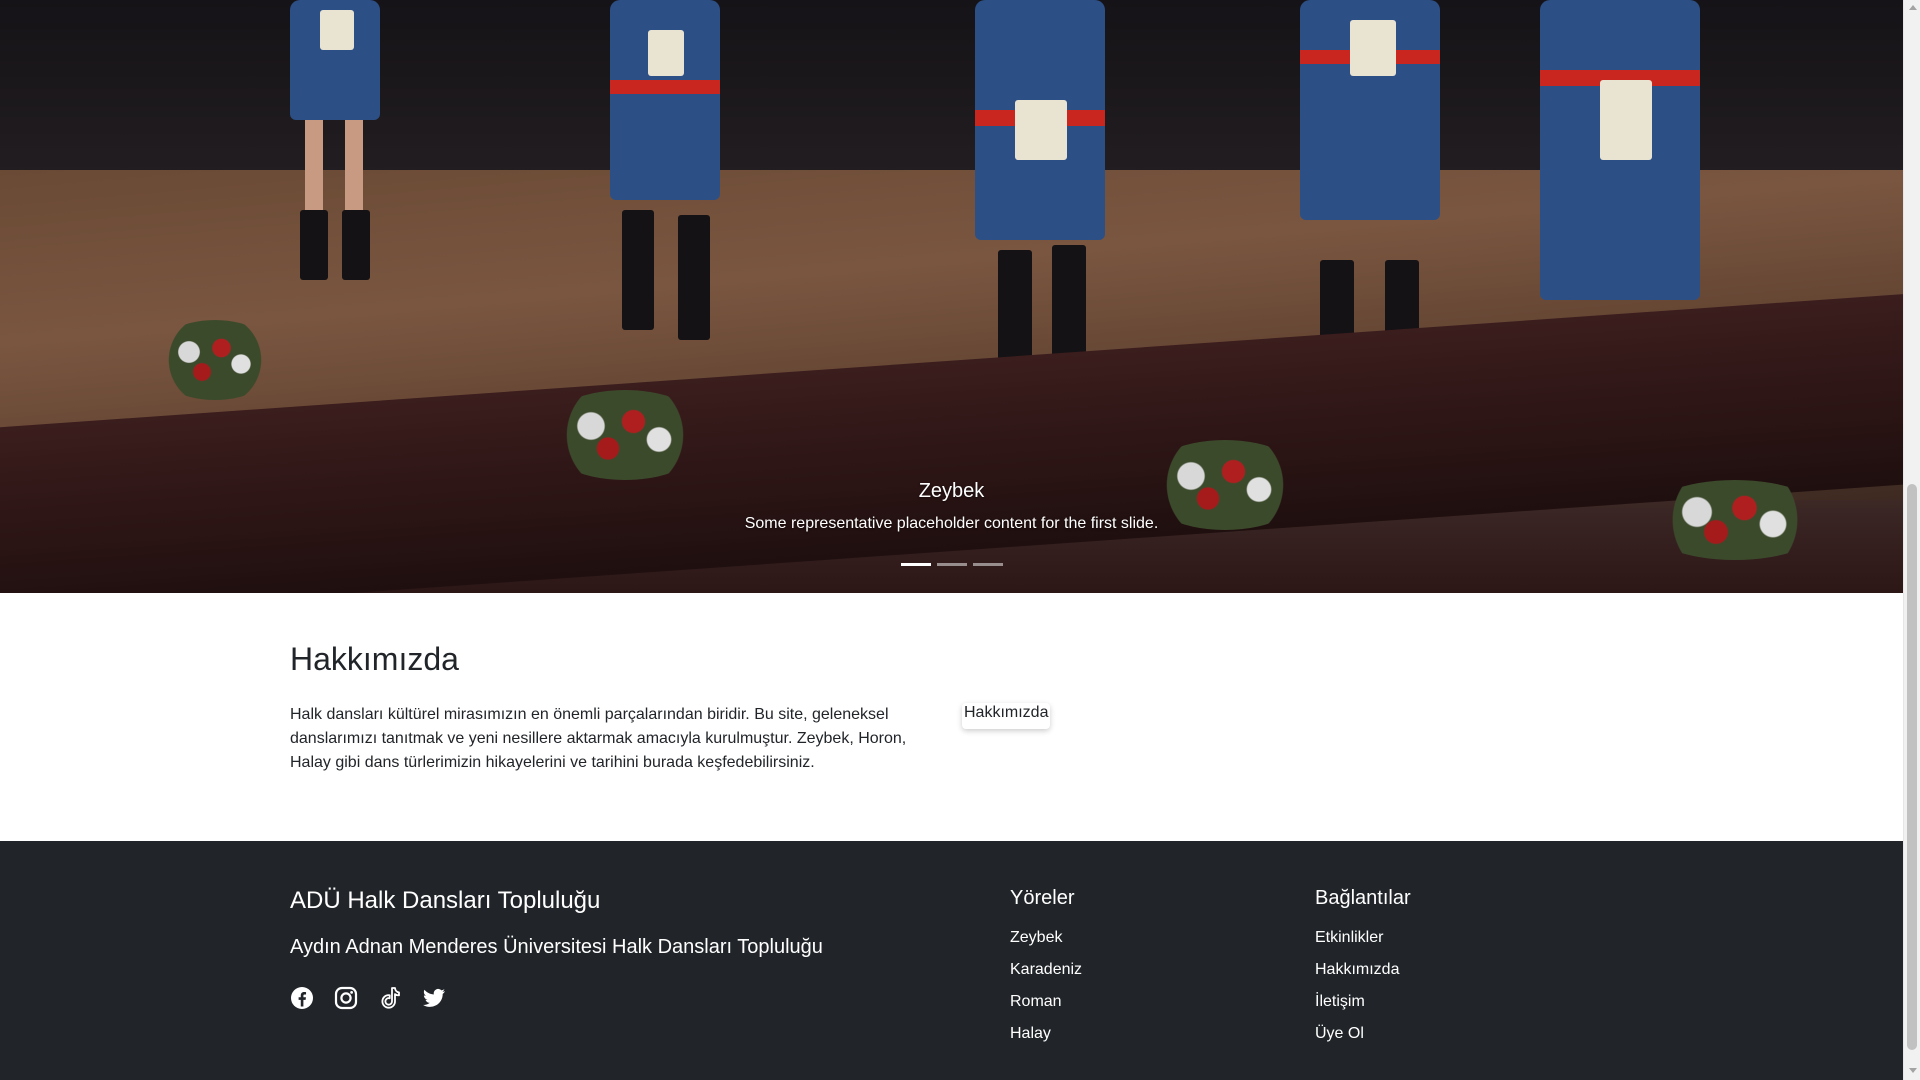 The width and height of the screenshot is (1920, 1080). I want to click on social-links, so click(368, 998).